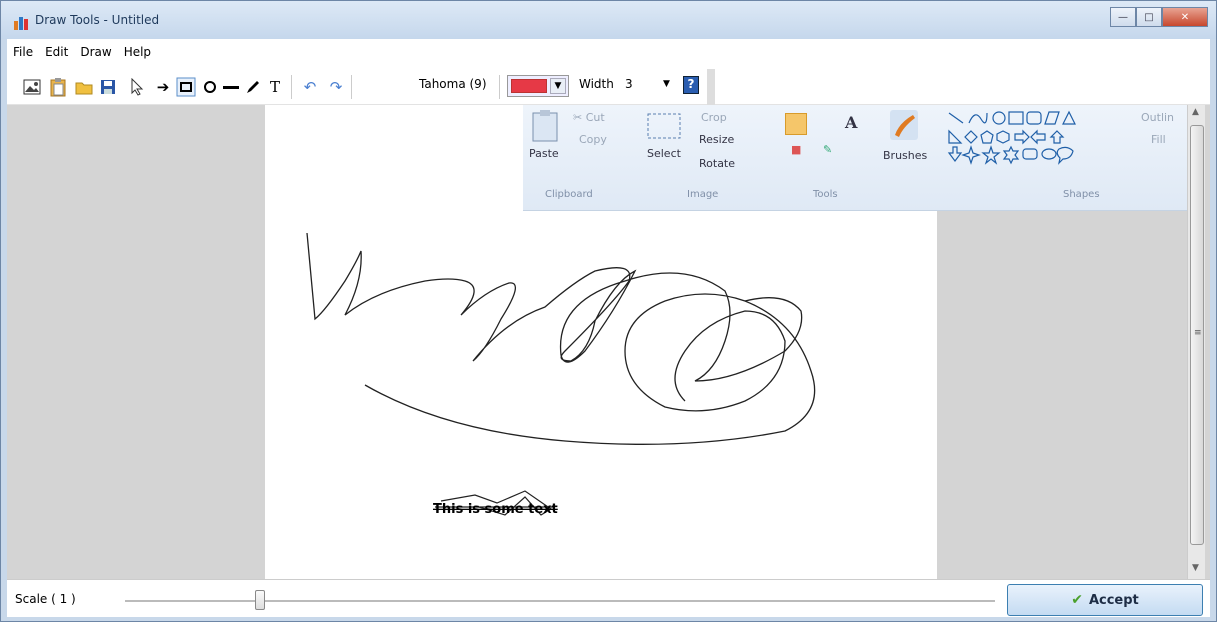 Image resolution: width=1217 pixels, height=622 pixels. What do you see at coordinates (717, 163) in the screenshot?
I see `rotate-label: Rotate` at bounding box center [717, 163].